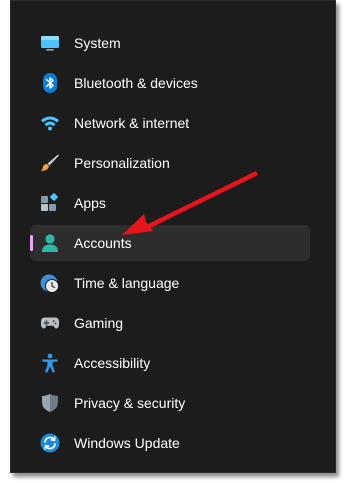 The image size is (346, 483). I want to click on sidebar-item-label: Personalization, so click(122, 163).